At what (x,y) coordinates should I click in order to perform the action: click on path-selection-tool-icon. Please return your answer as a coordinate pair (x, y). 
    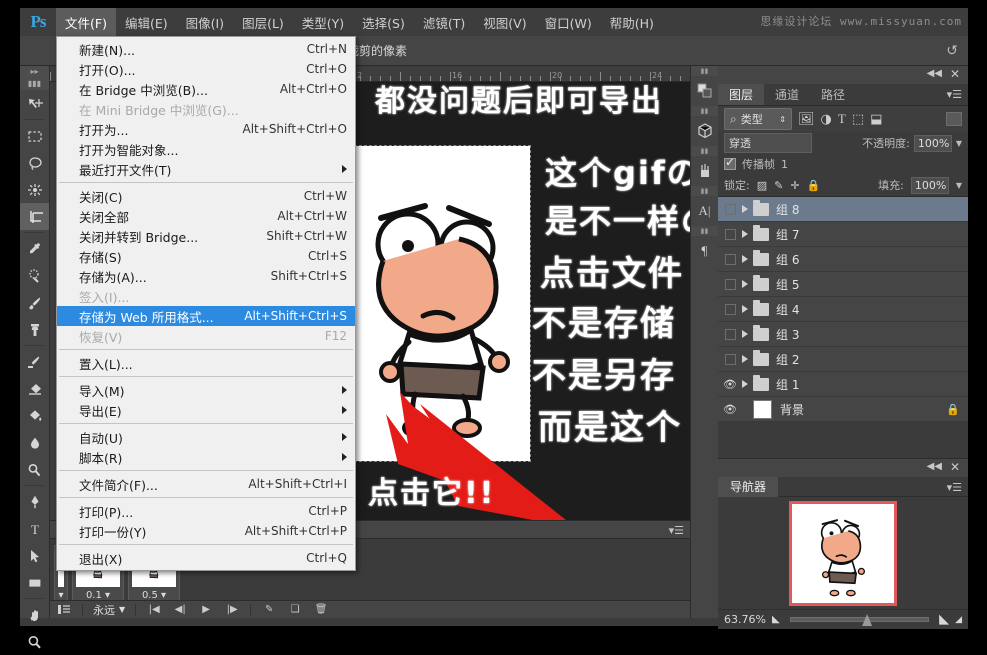
    Looking at the image, I should click on (34, 555).